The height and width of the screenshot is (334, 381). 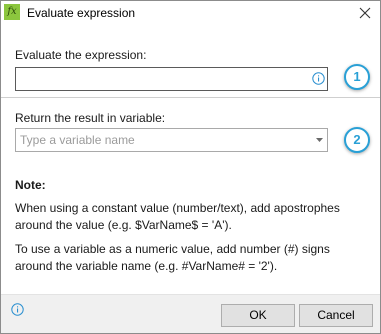 I want to click on fx-icon: fx, so click(x=12, y=12).